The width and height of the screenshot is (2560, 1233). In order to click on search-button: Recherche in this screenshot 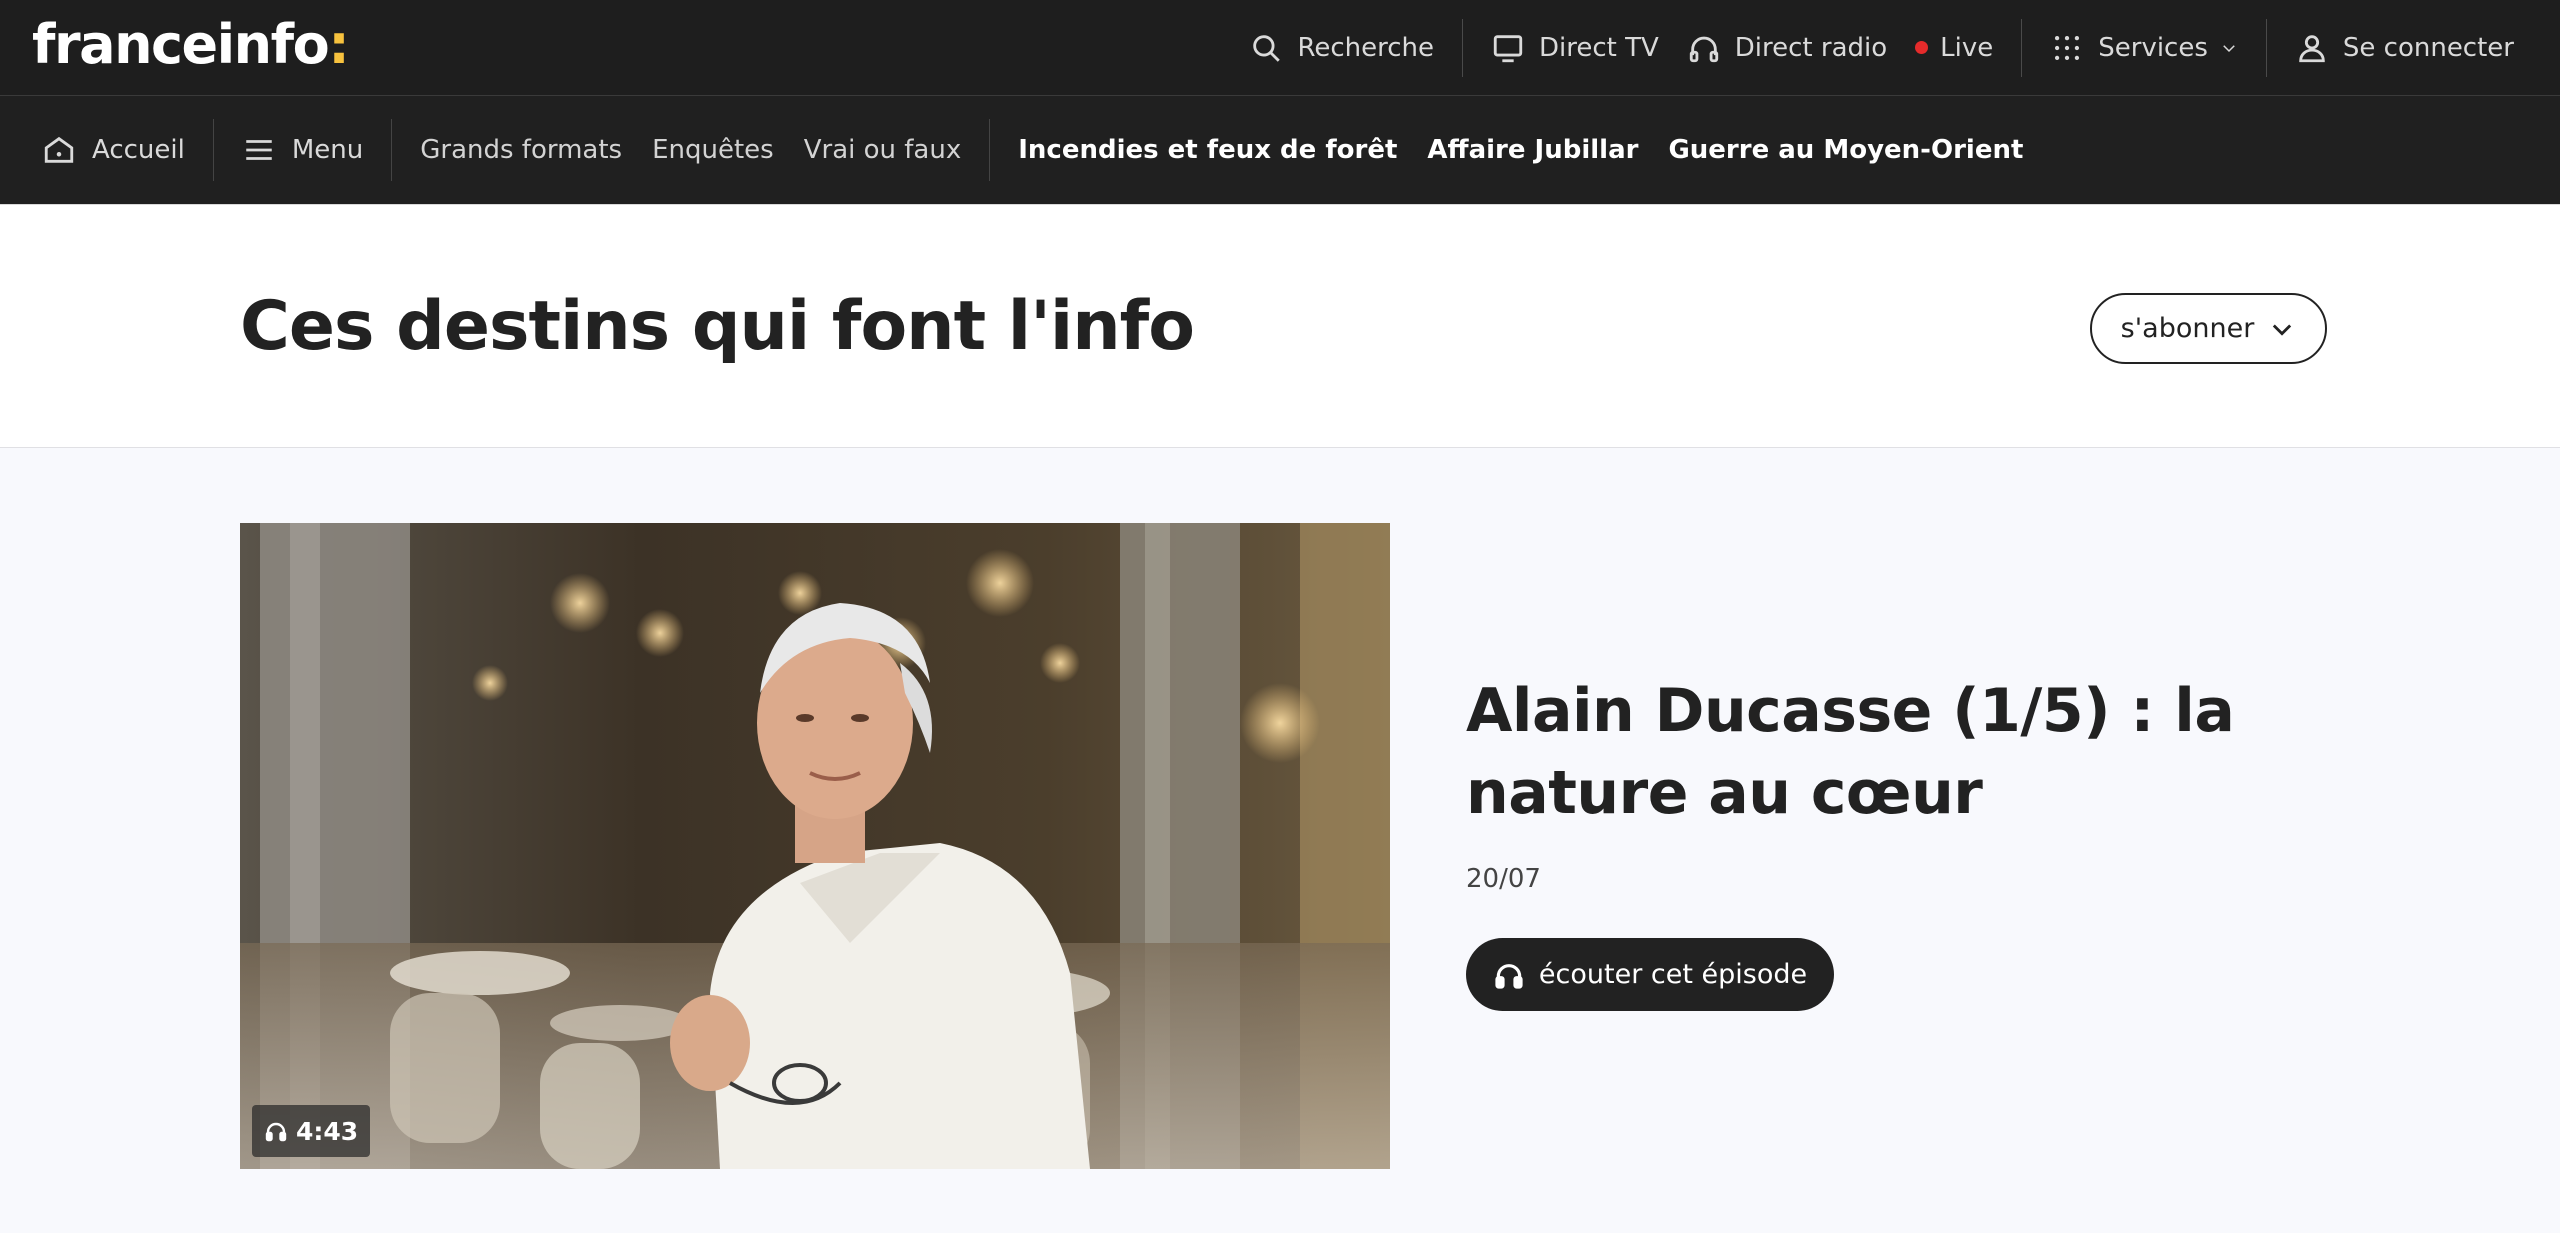, I will do `click(1341, 47)`.